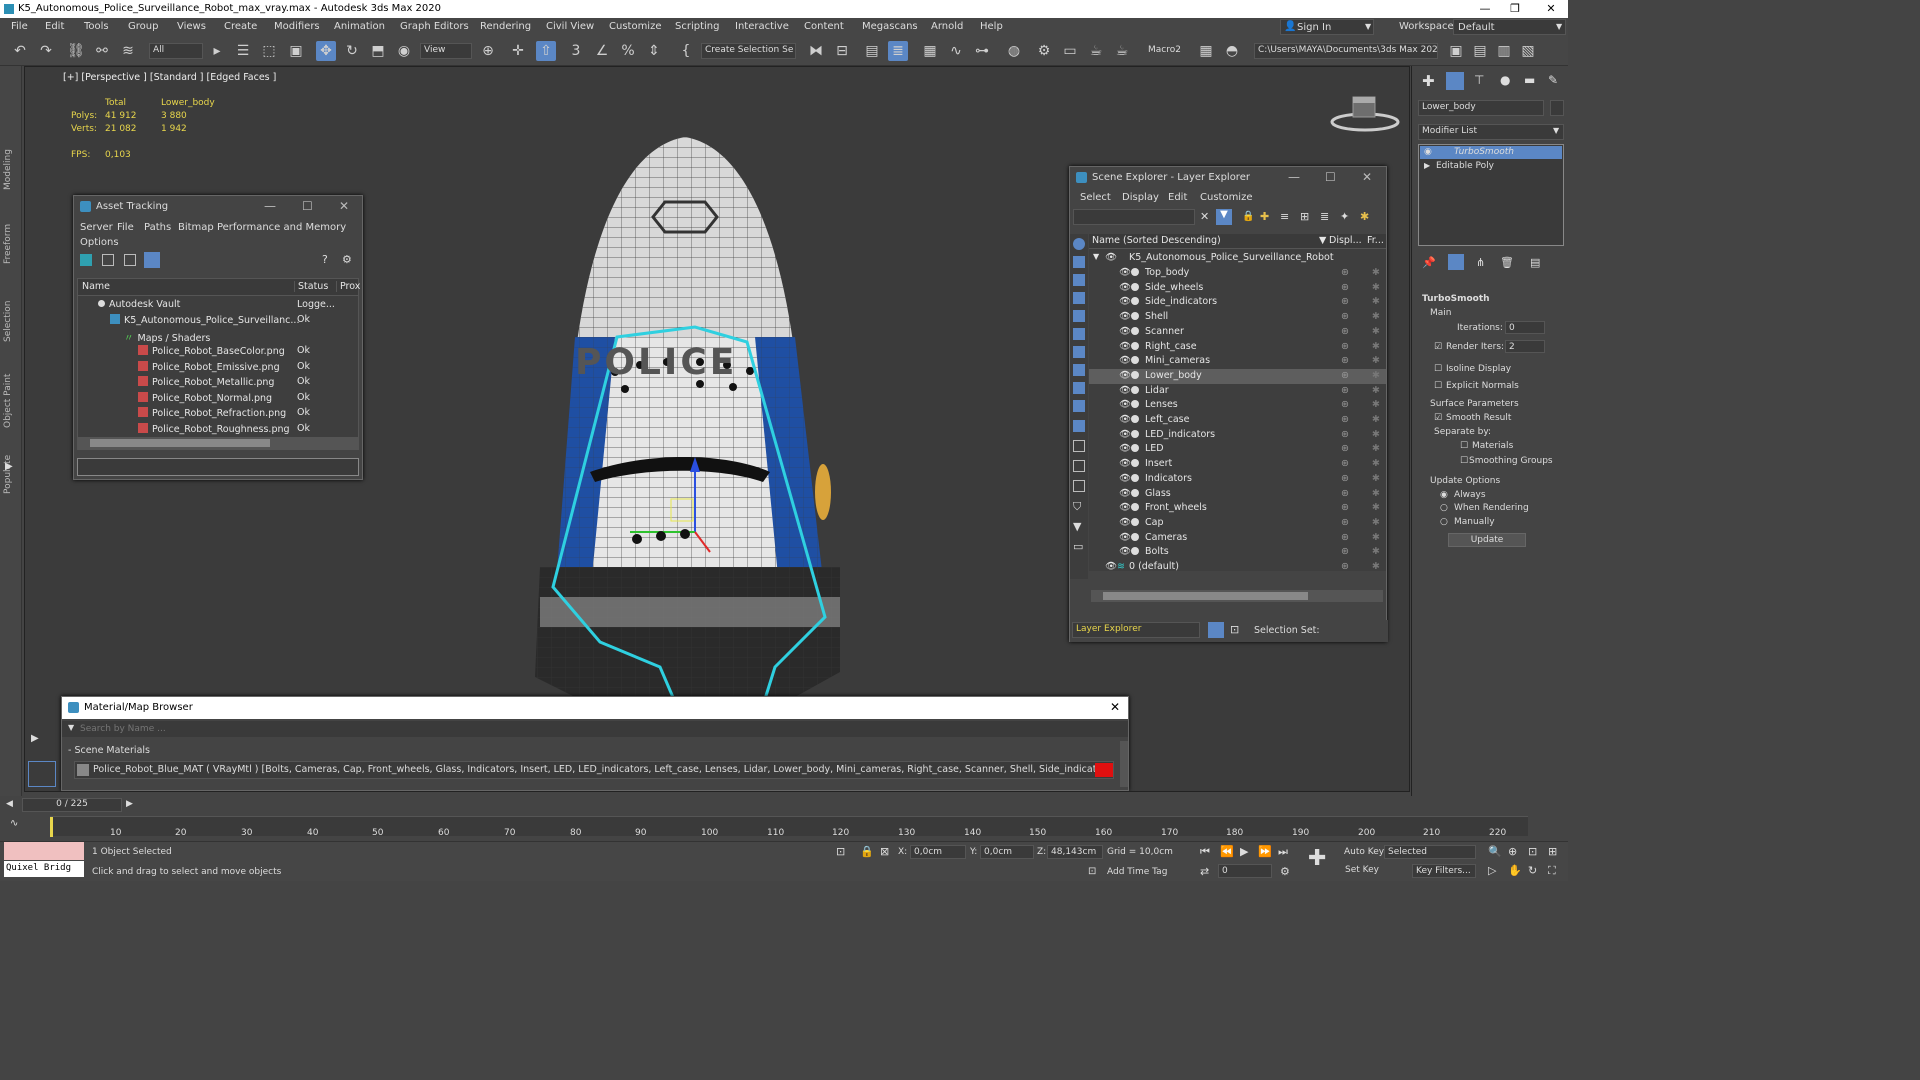 The image size is (1920, 1080). Describe the element at coordinates (1444, 508) in the screenshot. I see `when-rendering-radio: ○` at that location.